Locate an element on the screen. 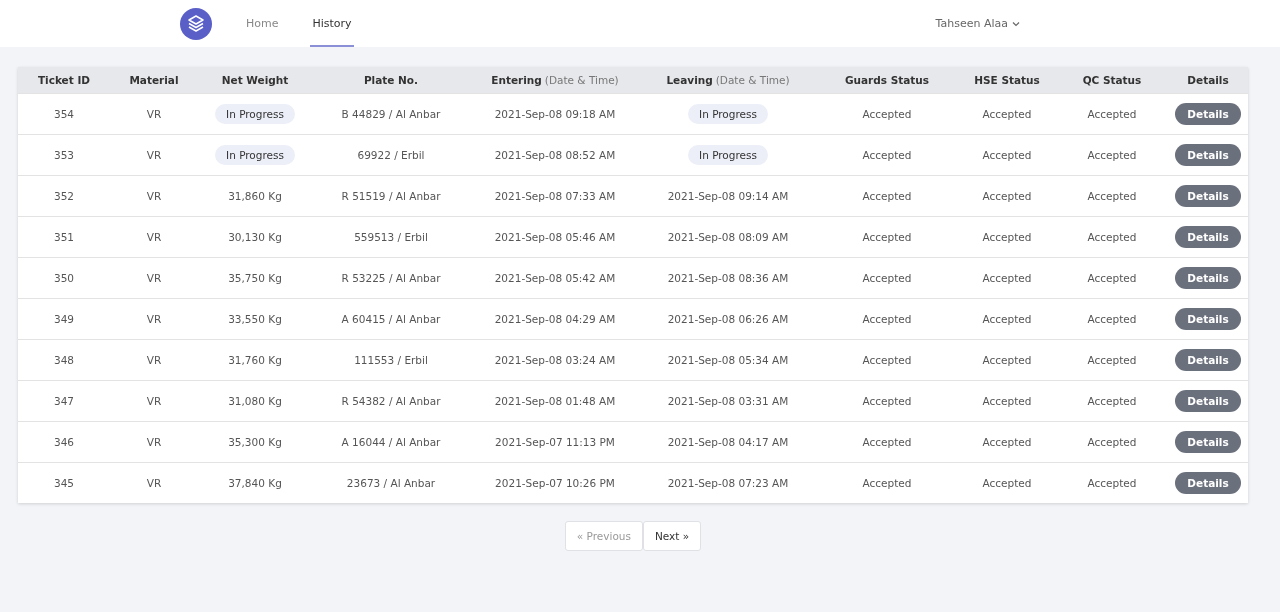 The image size is (1280, 612). column-header: Guards Status is located at coordinates (887, 80).